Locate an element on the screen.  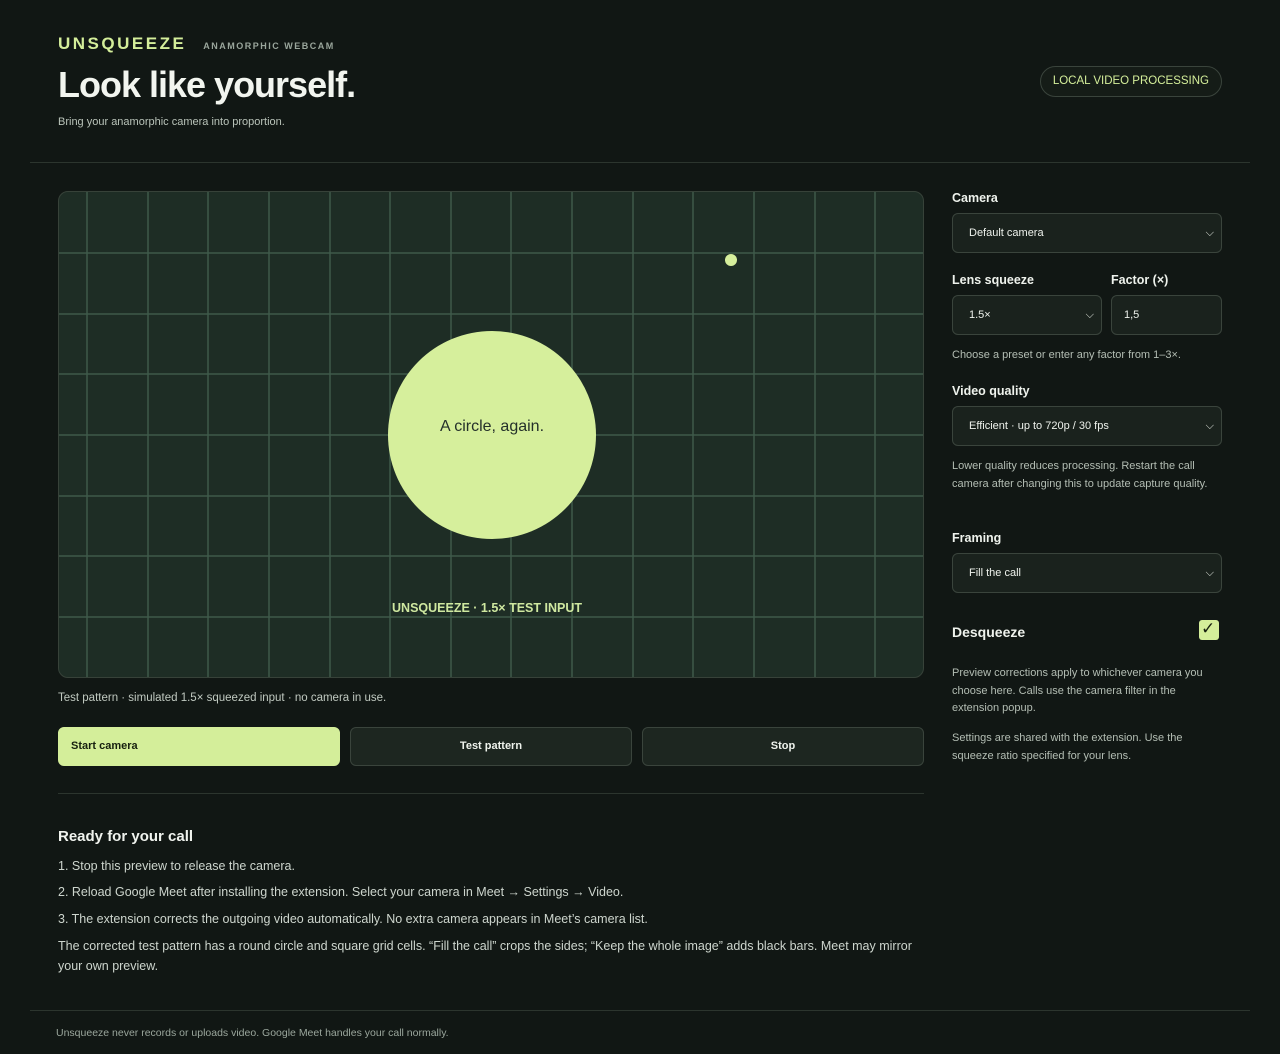
framing-label: Framing is located at coordinates (977, 538).